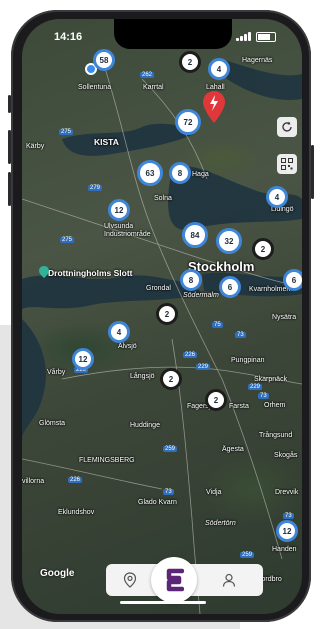 This screenshot has height=629, width=320. What do you see at coordinates (76, 512) in the screenshot?
I see `place-label: Eklundshov` at bounding box center [76, 512].